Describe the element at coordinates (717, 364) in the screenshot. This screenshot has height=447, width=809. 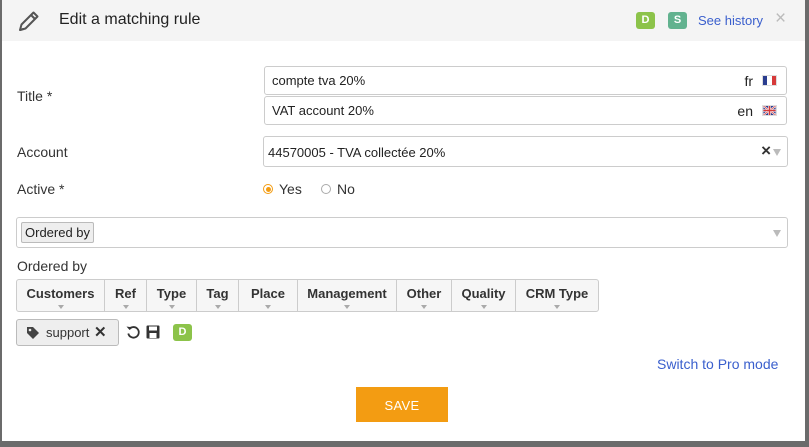
I see `switch-pro-link: Switch to Pro mode` at that location.